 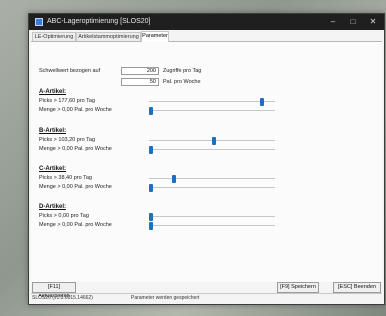 What do you see at coordinates (108, 36) in the screenshot?
I see `tab-artikelstammoptimierung: Artikelstammoptimierung` at bounding box center [108, 36].